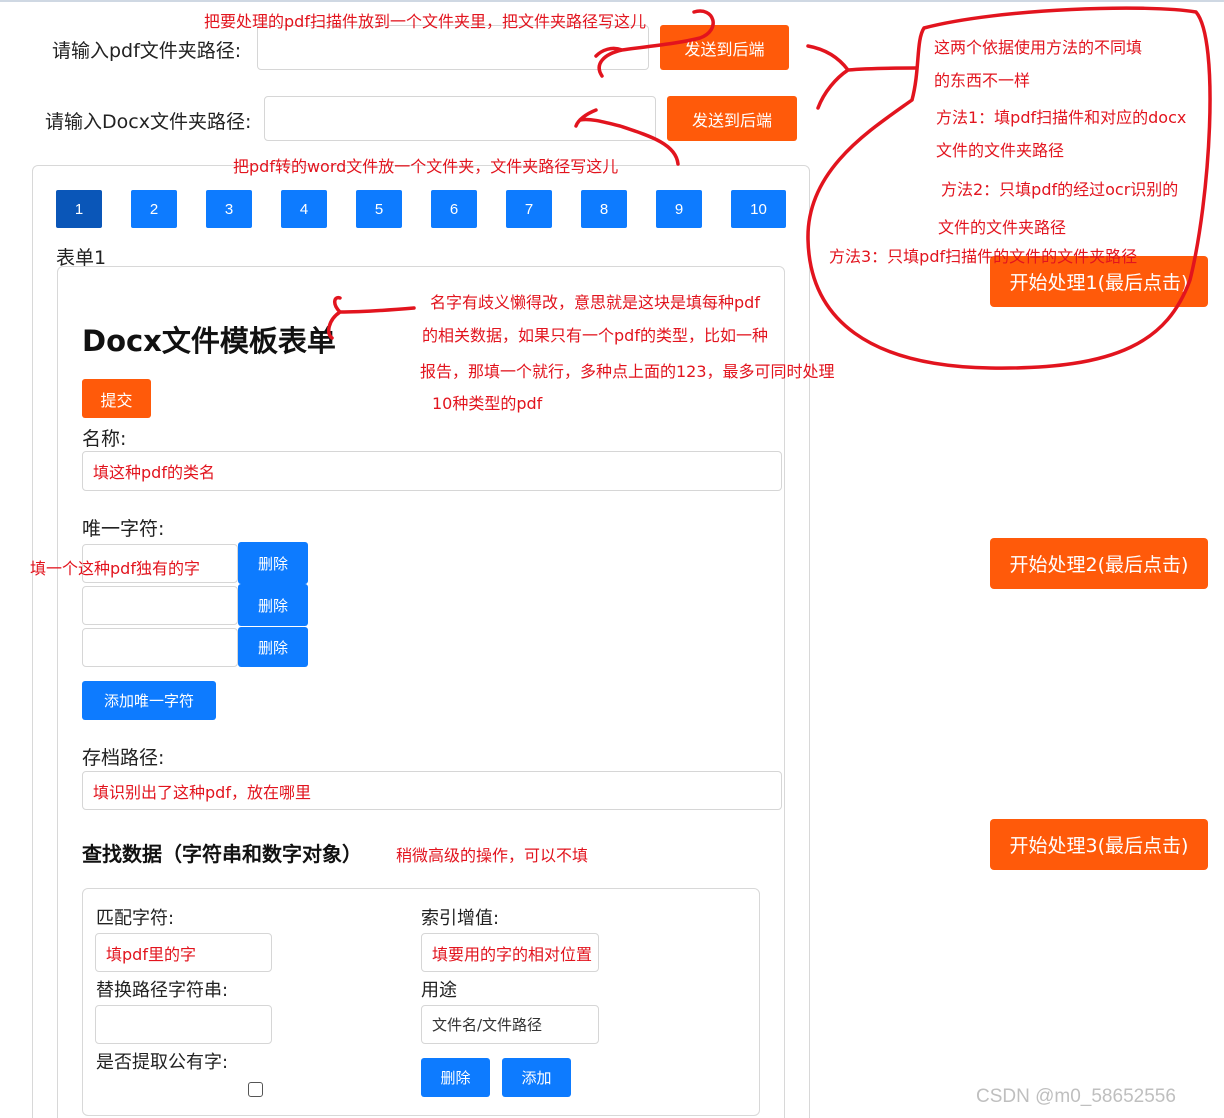 Image resolution: width=1224 pixels, height=1118 pixels. I want to click on annotation-method2-line2: 文件的文件夹路径, so click(1002, 227).